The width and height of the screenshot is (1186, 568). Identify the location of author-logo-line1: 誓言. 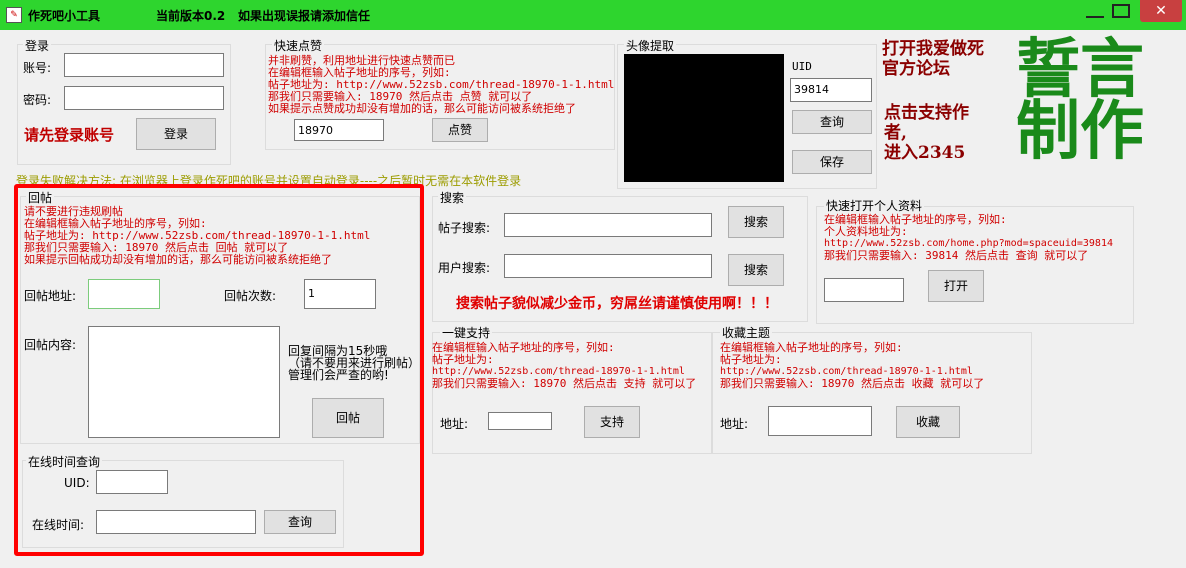
(1080, 69).